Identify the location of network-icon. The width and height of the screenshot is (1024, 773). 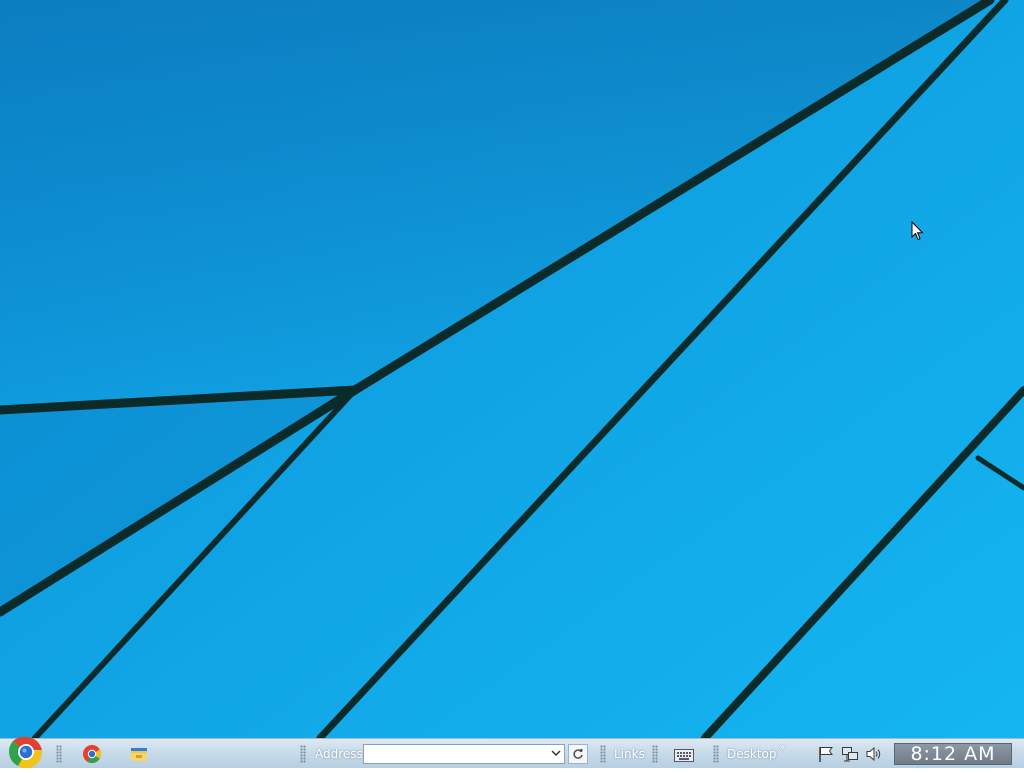
(850, 754).